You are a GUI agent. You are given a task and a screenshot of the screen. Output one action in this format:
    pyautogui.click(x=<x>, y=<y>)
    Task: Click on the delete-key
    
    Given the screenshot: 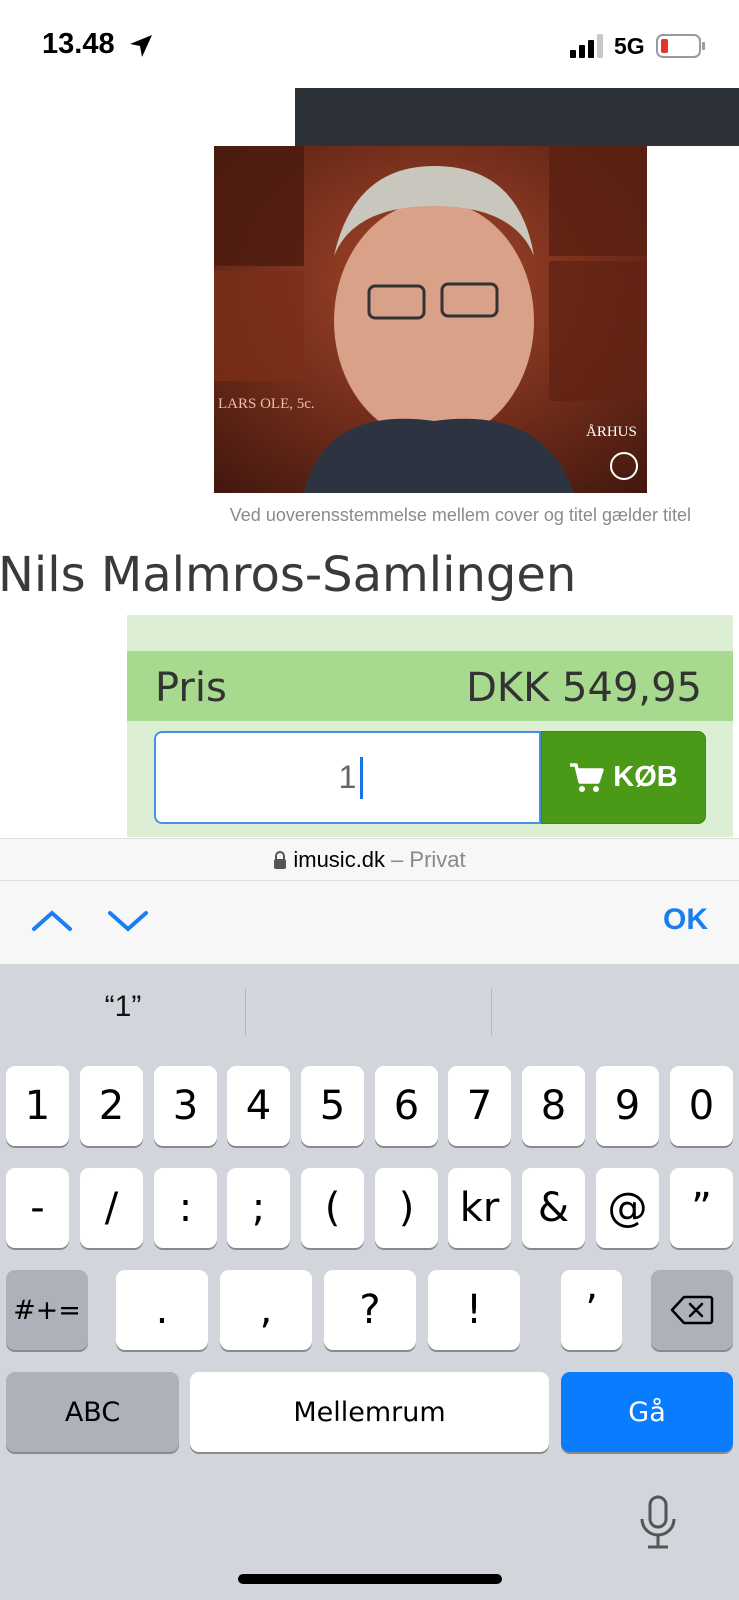 What is the action you would take?
    pyautogui.click(x=692, y=1310)
    